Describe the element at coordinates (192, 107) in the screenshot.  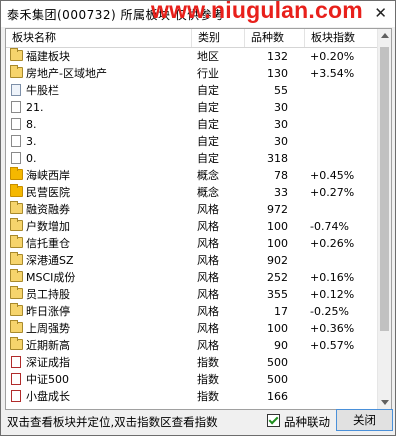
I see `table-row: 21. 自定 30` at that location.